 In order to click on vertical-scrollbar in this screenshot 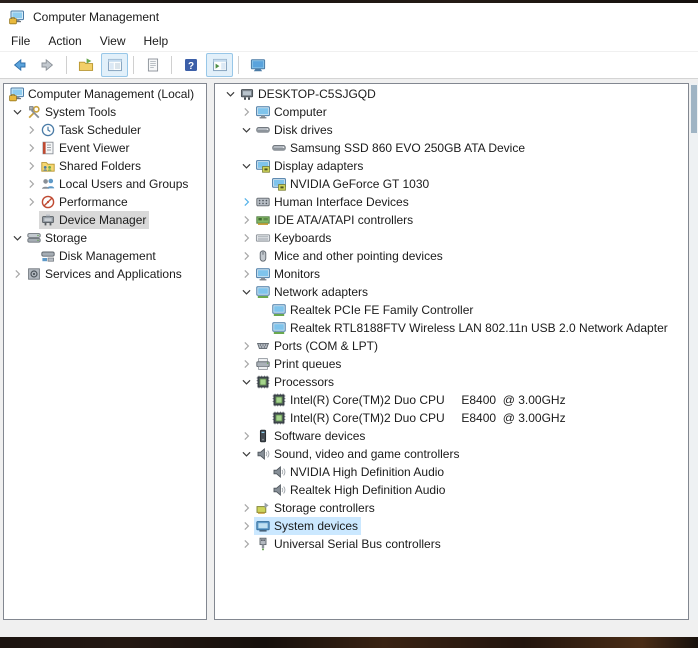, I will do `click(694, 351)`.